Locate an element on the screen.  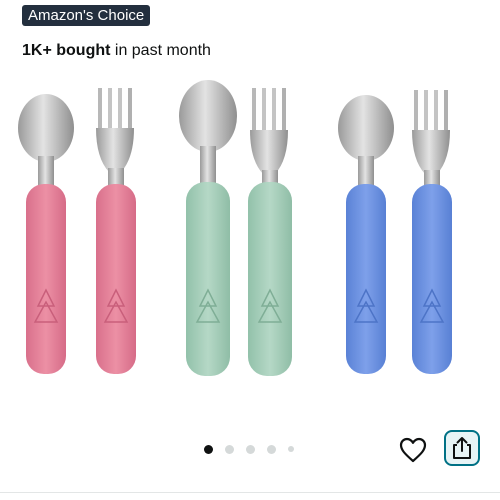
sage-fork is located at coordinates (270, 232).